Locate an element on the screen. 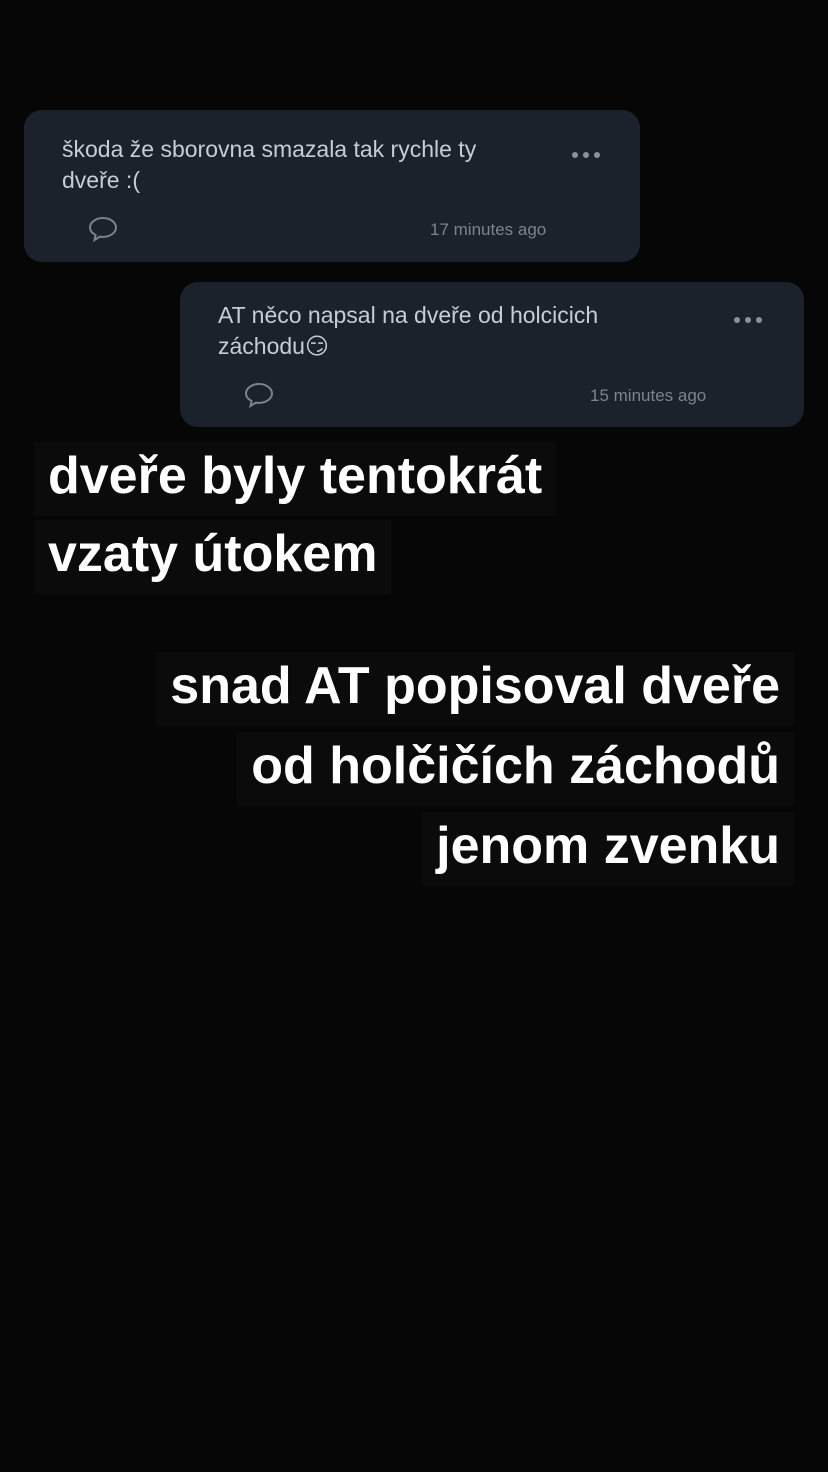  timestamp: 15 minutes ago is located at coordinates (648, 395).